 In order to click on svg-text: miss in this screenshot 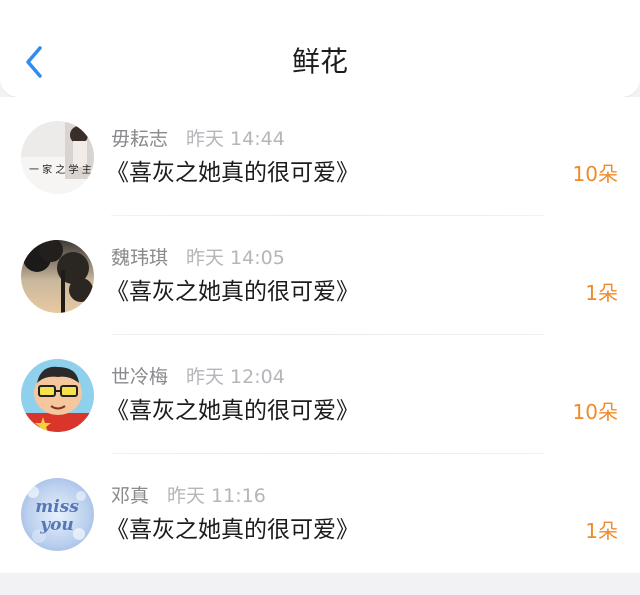, I will do `click(57, 507)`.